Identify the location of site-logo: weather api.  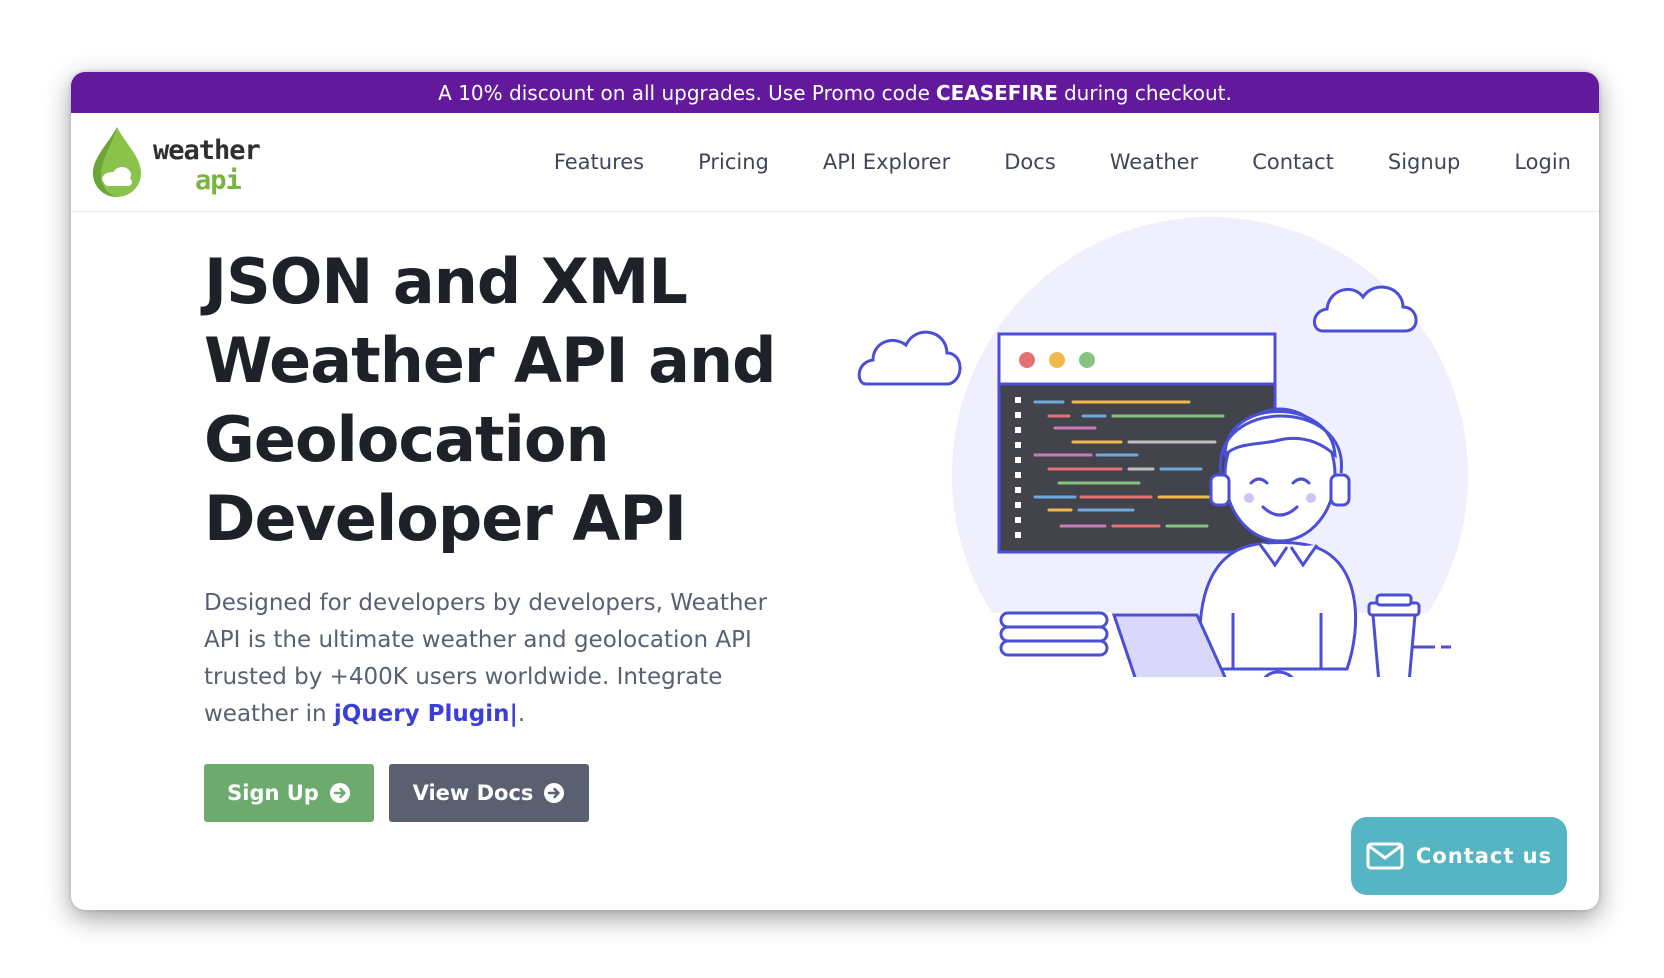
(174, 162).